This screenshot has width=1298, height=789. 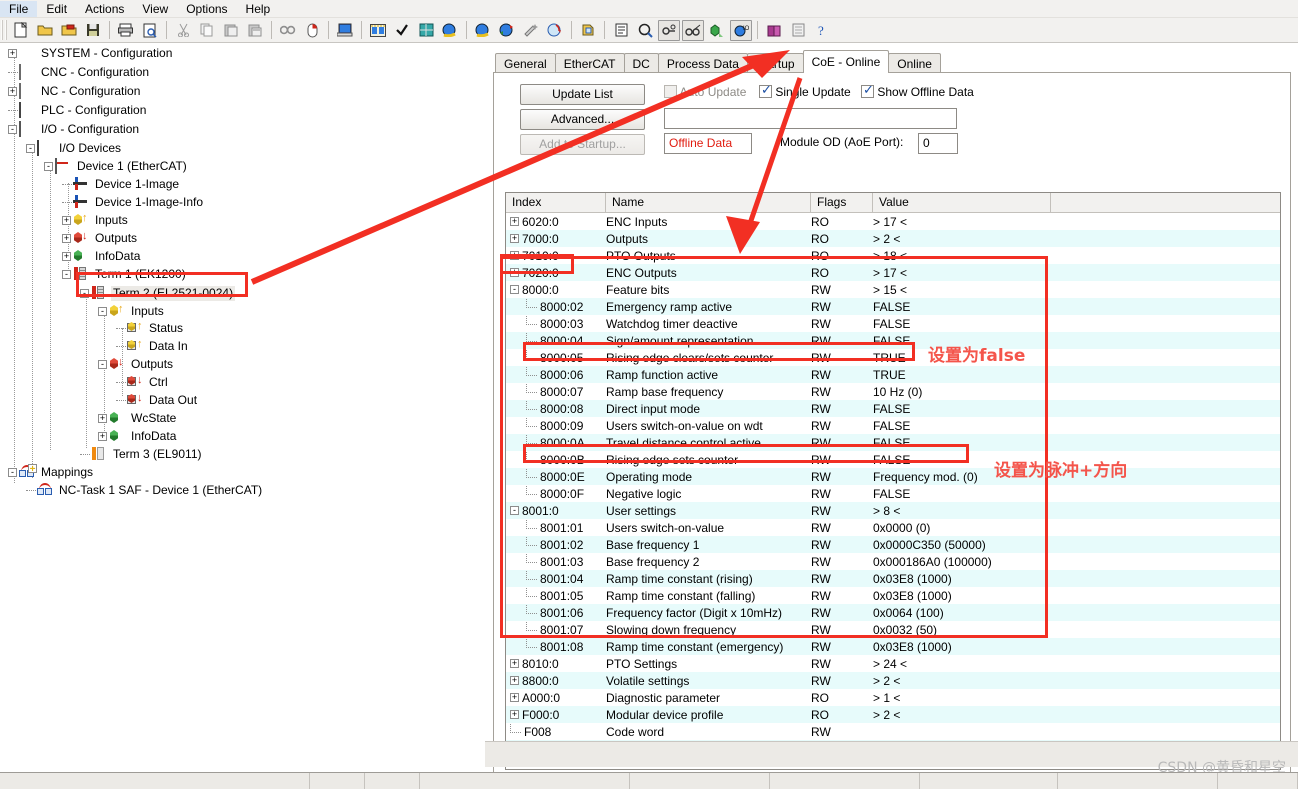 I want to click on table-row: 8001:01 Users switch-on-value RW 0x0000 (0), so click(x=893, y=527).